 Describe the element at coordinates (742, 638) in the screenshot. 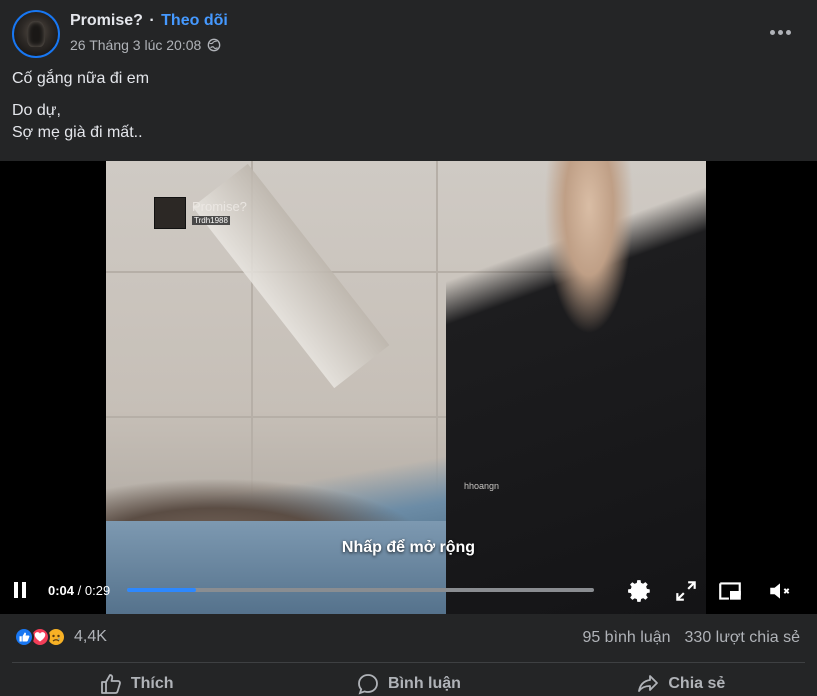

I see `share-count: 330 lượt chia sẻ` at that location.